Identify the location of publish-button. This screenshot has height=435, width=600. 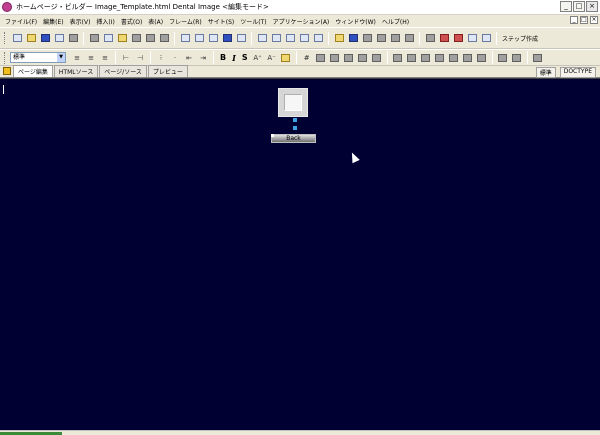
(444, 38).